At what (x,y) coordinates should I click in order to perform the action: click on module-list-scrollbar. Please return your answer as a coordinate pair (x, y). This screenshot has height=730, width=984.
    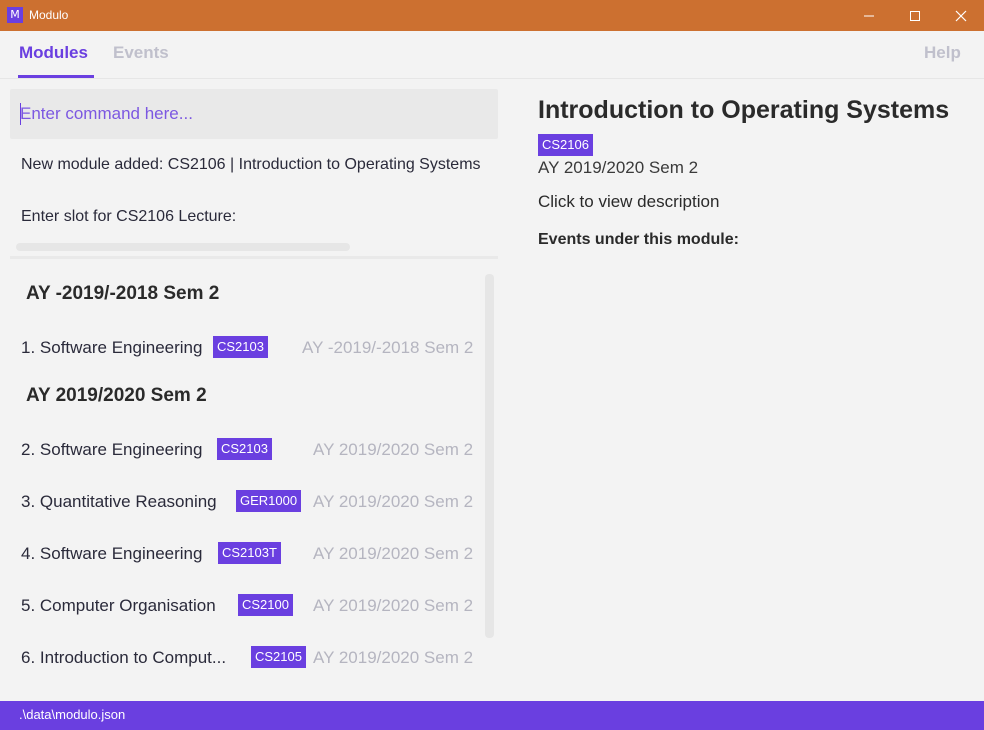
    Looking at the image, I should click on (489, 456).